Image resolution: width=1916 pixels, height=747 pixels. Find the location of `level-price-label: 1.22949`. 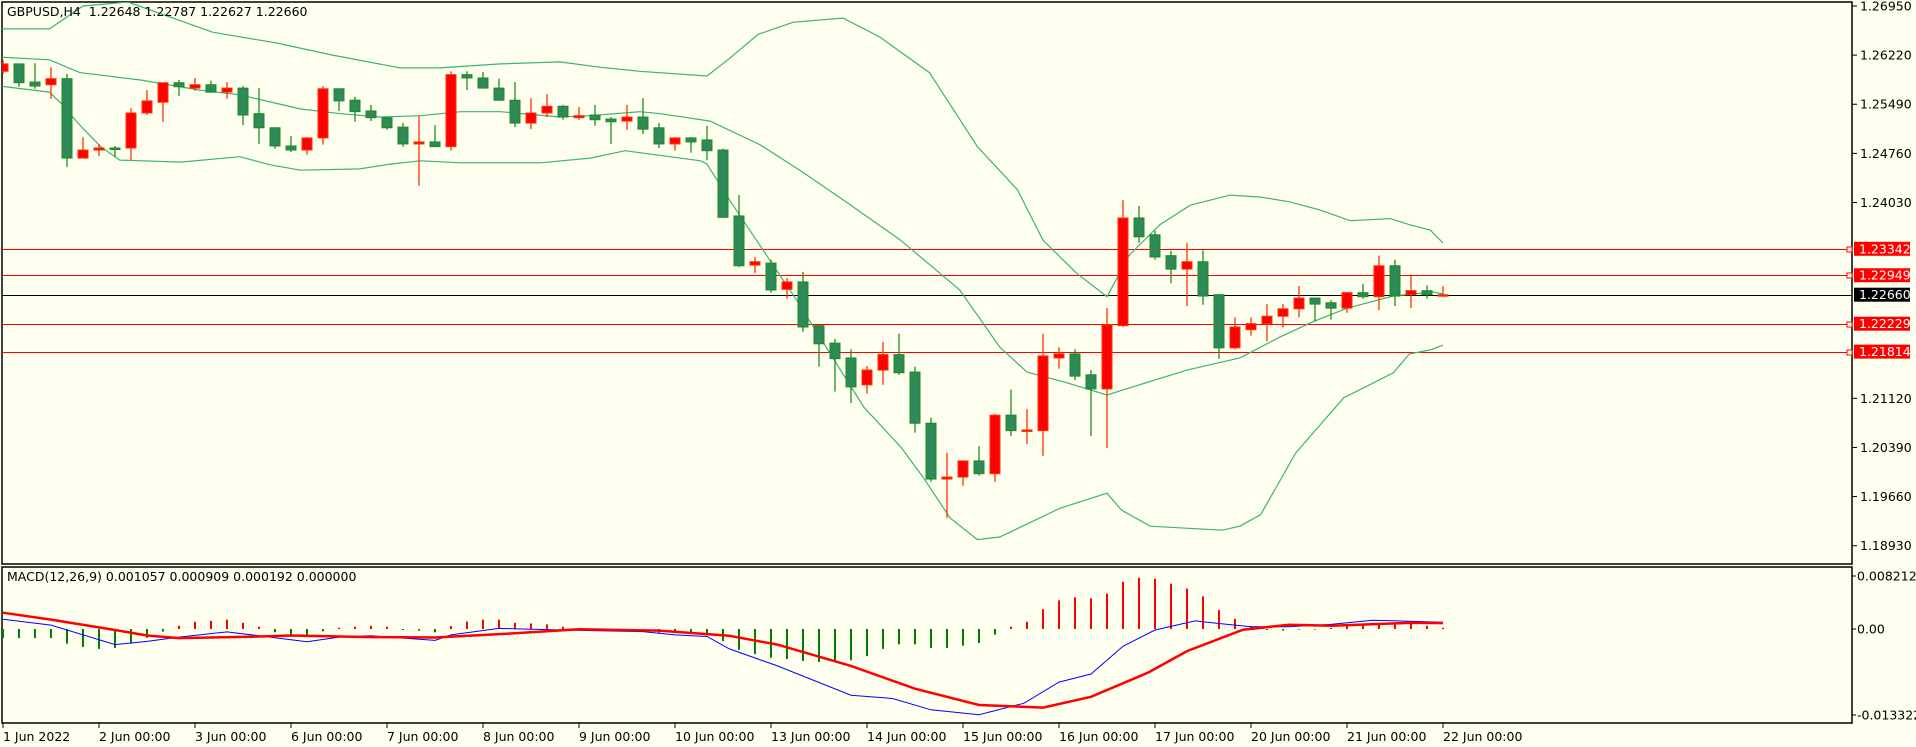

level-price-label: 1.22949 is located at coordinates (1885, 275).